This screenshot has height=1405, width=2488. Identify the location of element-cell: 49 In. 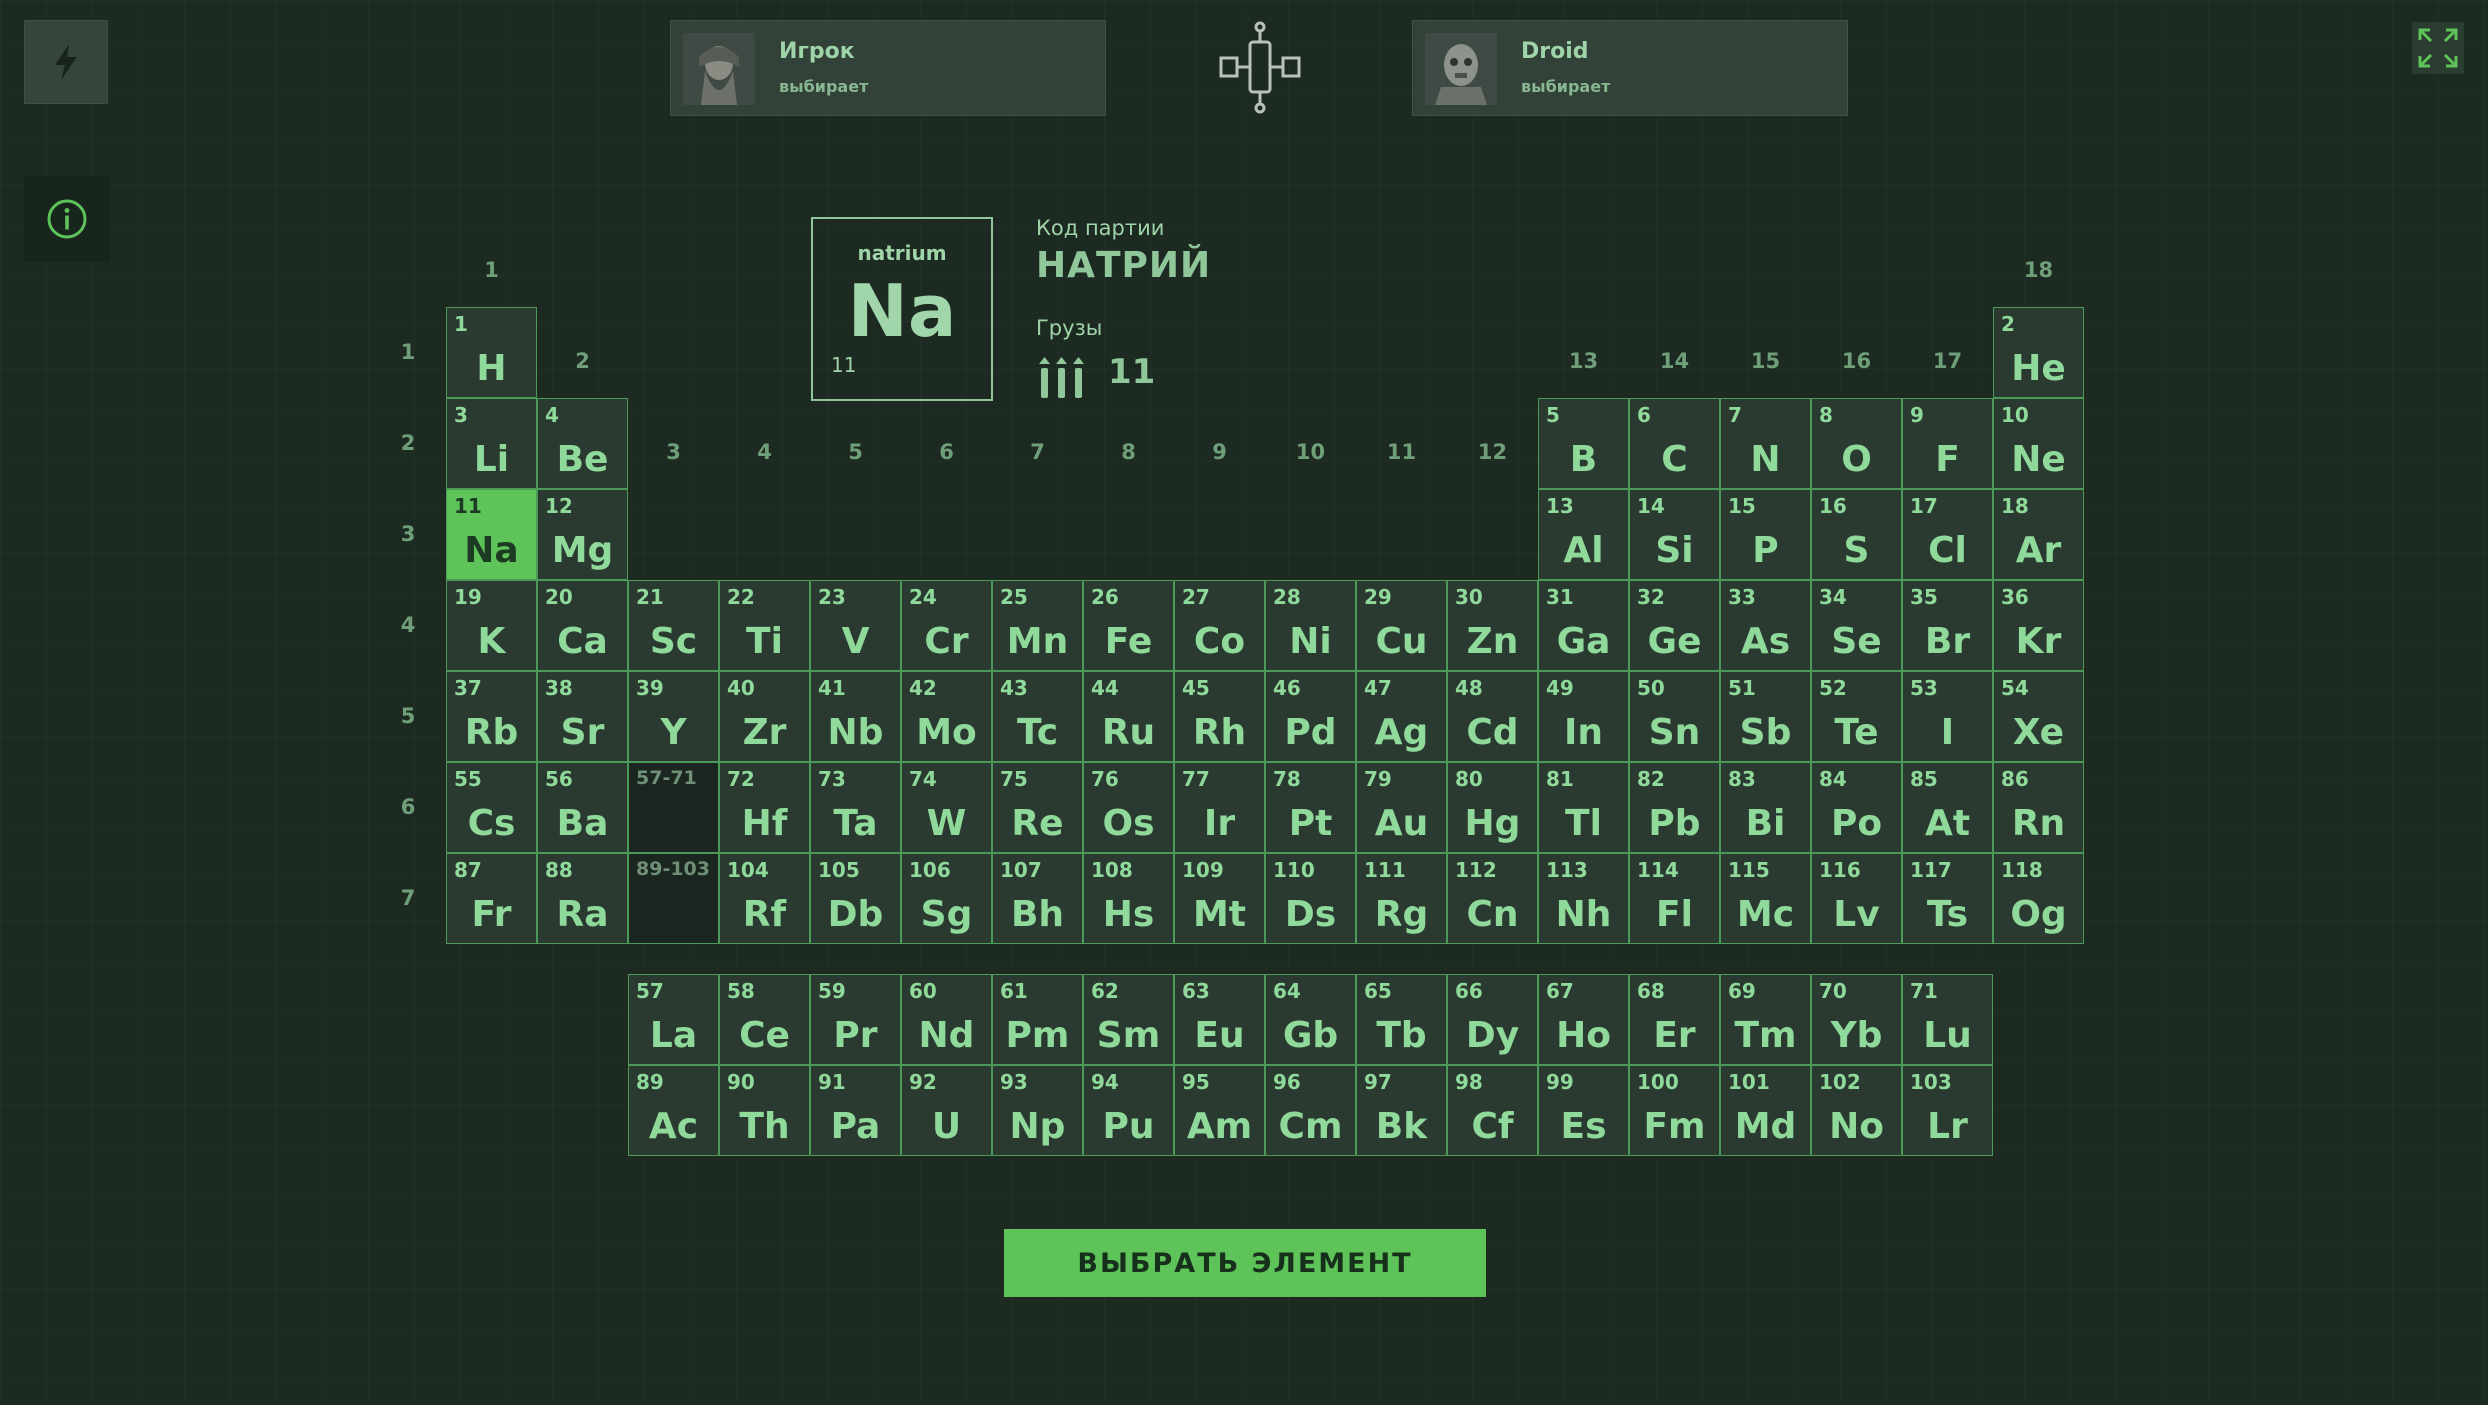
(1583, 716).